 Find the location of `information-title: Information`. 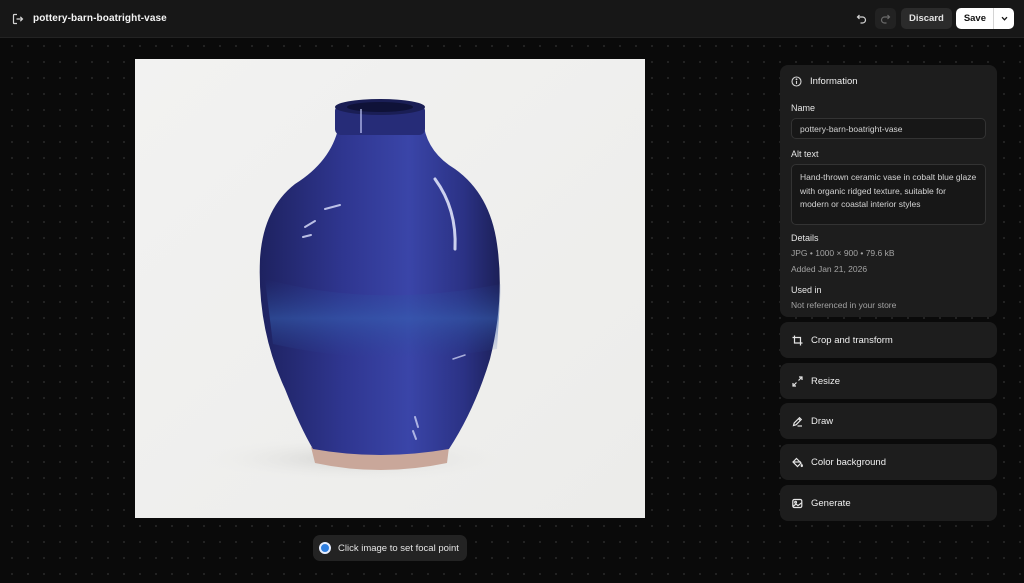

information-title: Information is located at coordinates (834, 81).